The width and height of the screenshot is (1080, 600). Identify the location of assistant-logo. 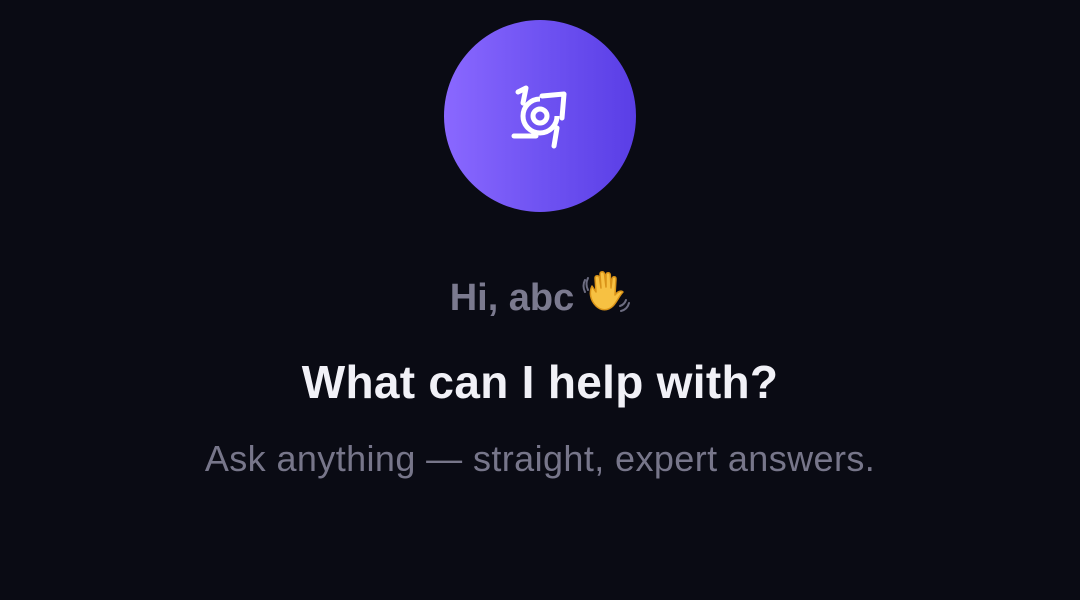
(540, 116).